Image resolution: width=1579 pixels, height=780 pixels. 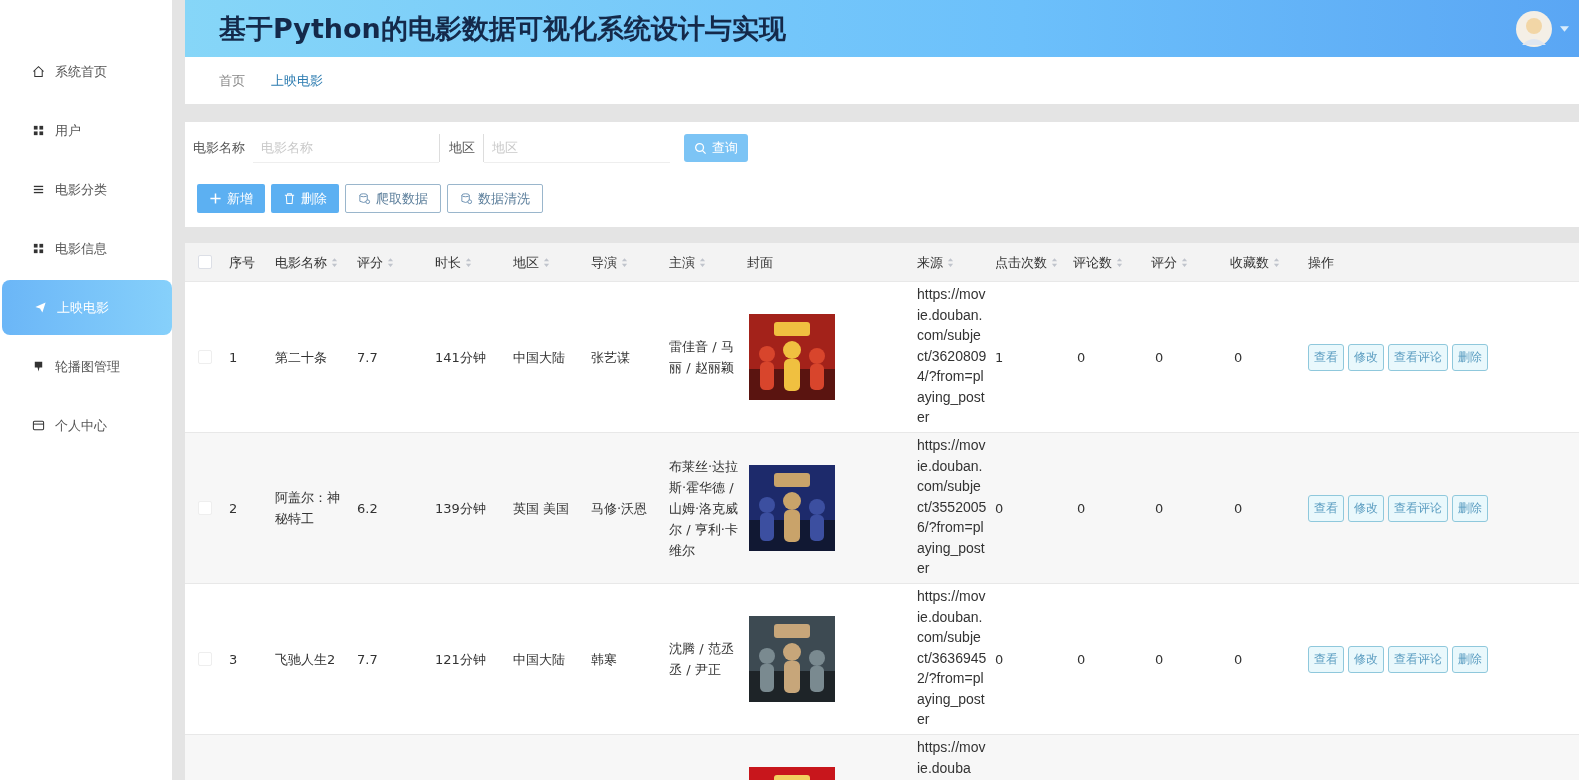 What do you see at coordinates (233, 659) in the screenshot?
I see `table-cell-text: 3` at bounding box center [233, 659].